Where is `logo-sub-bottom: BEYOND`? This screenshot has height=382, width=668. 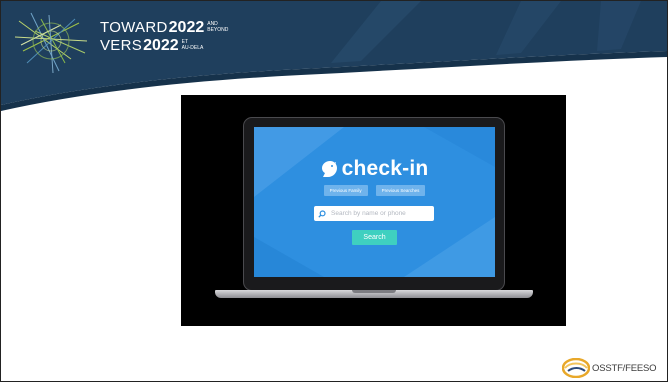 logo-sub-bottom: BEYOND is located at coordinates (218, 29).